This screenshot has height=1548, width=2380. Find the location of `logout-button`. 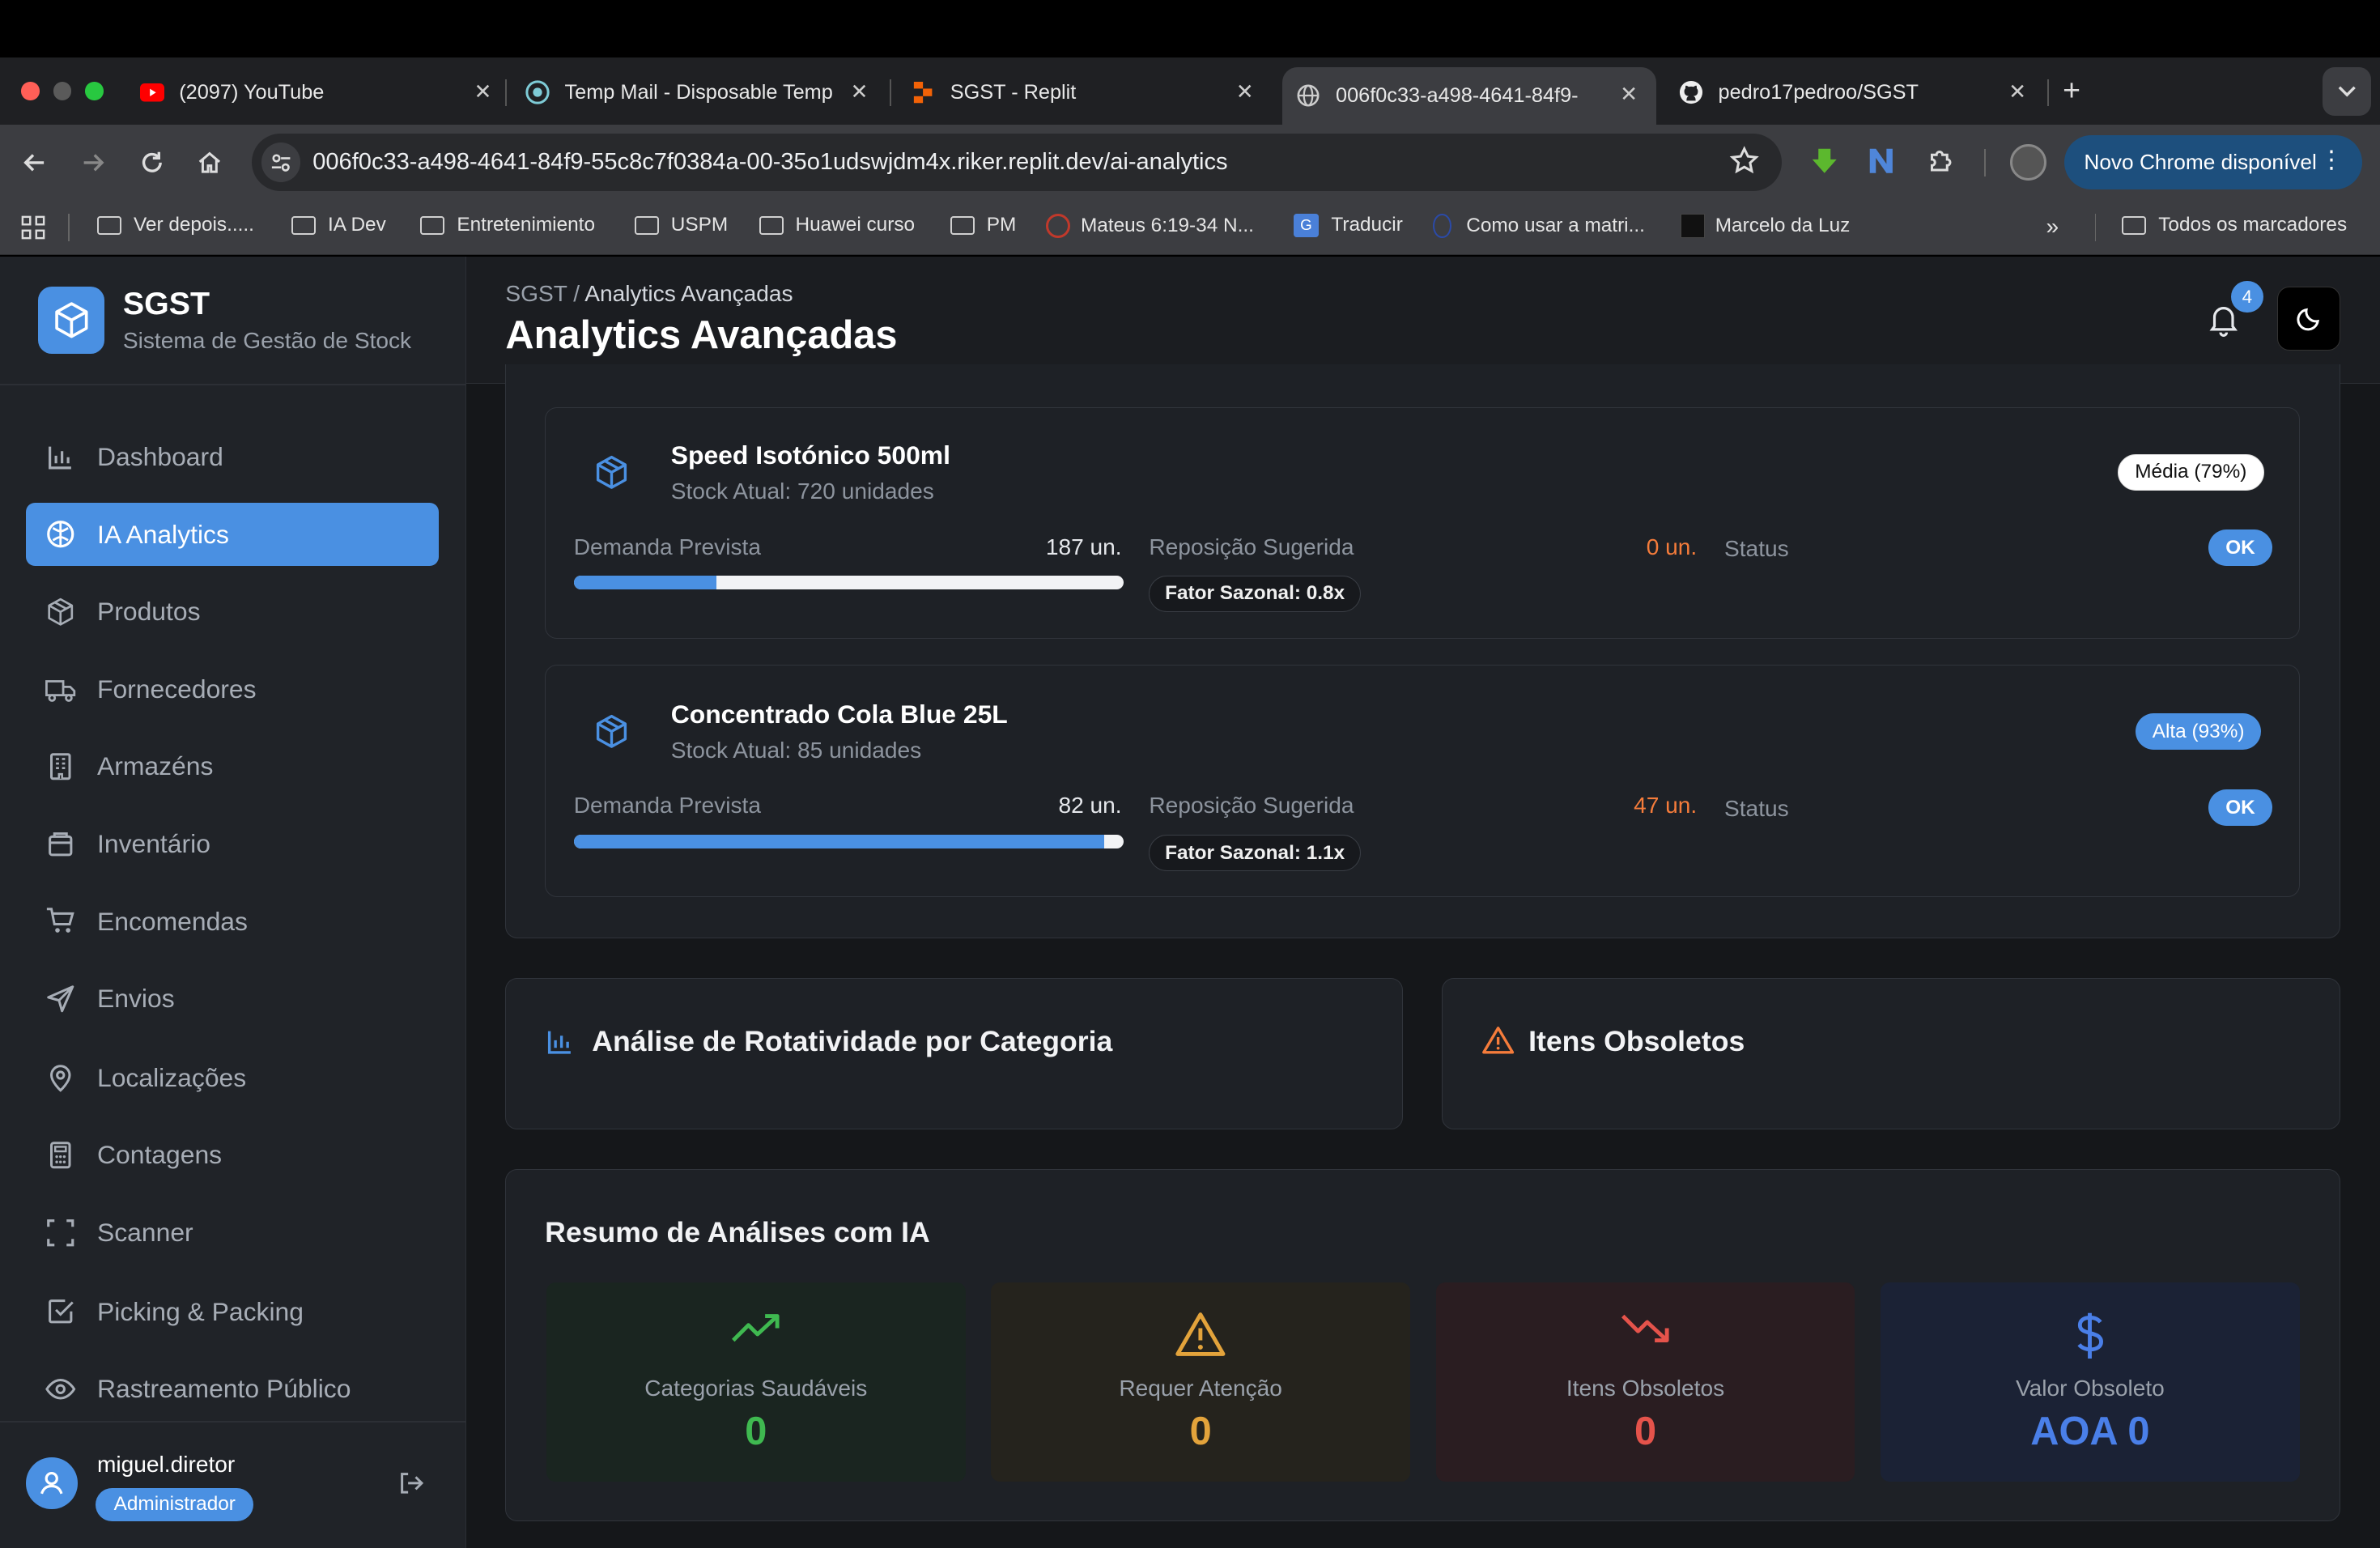

logout-button is located at coordinates (411, 1486).